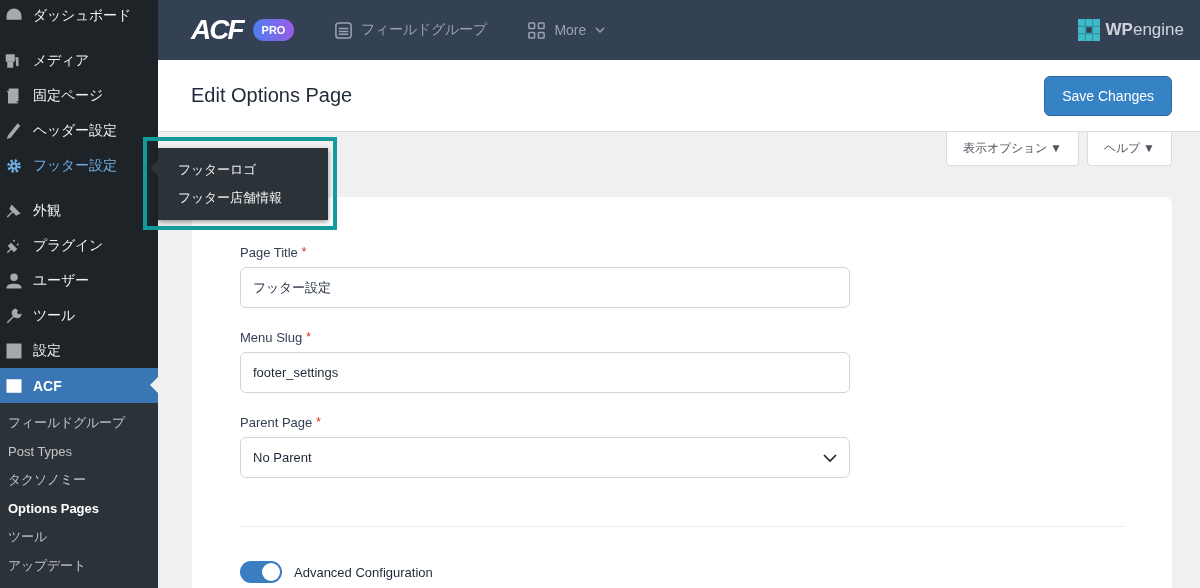 This screenshot has height=588, width=1200. What do you see at coordinates (276, 422) in the screenshot?
I see `field-label: Parent Page` at bounding box center [276, 422].